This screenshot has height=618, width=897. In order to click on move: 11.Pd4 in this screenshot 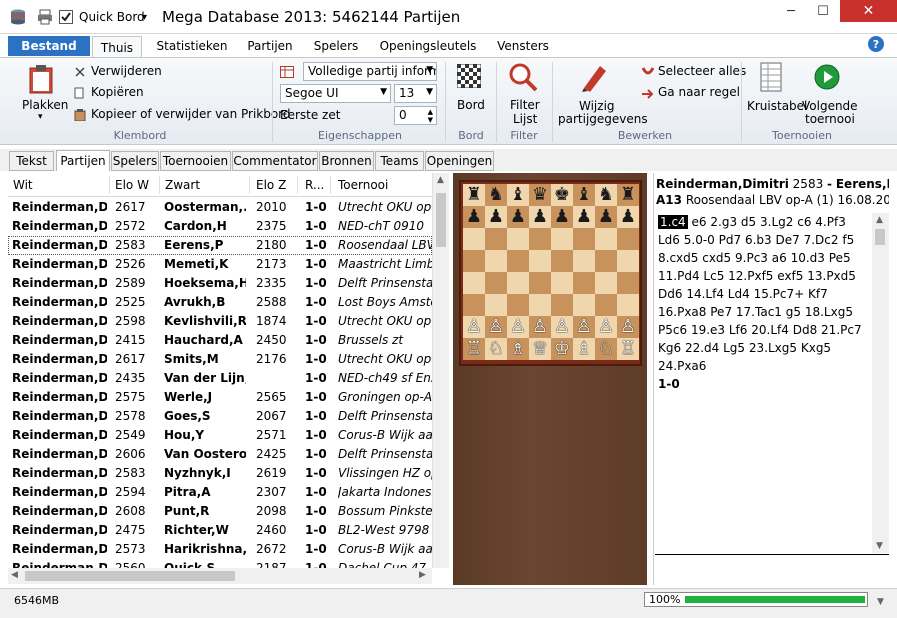, I will do `click(679, 276)`.